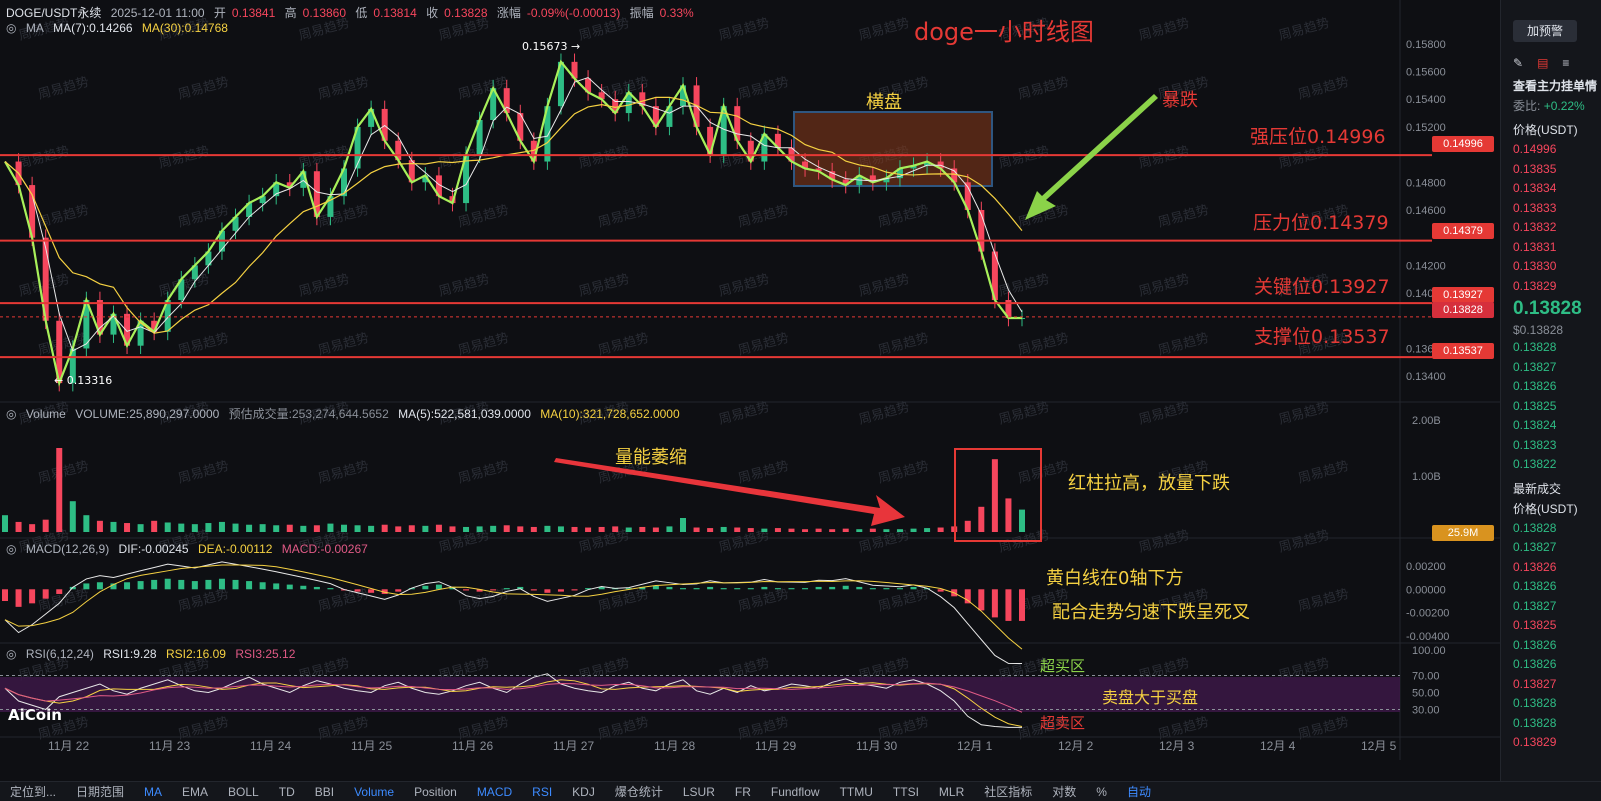 The width and height of the screenshot is (1601, 801). I want to click on bid-row: 0.13823, so click(1551, 446).